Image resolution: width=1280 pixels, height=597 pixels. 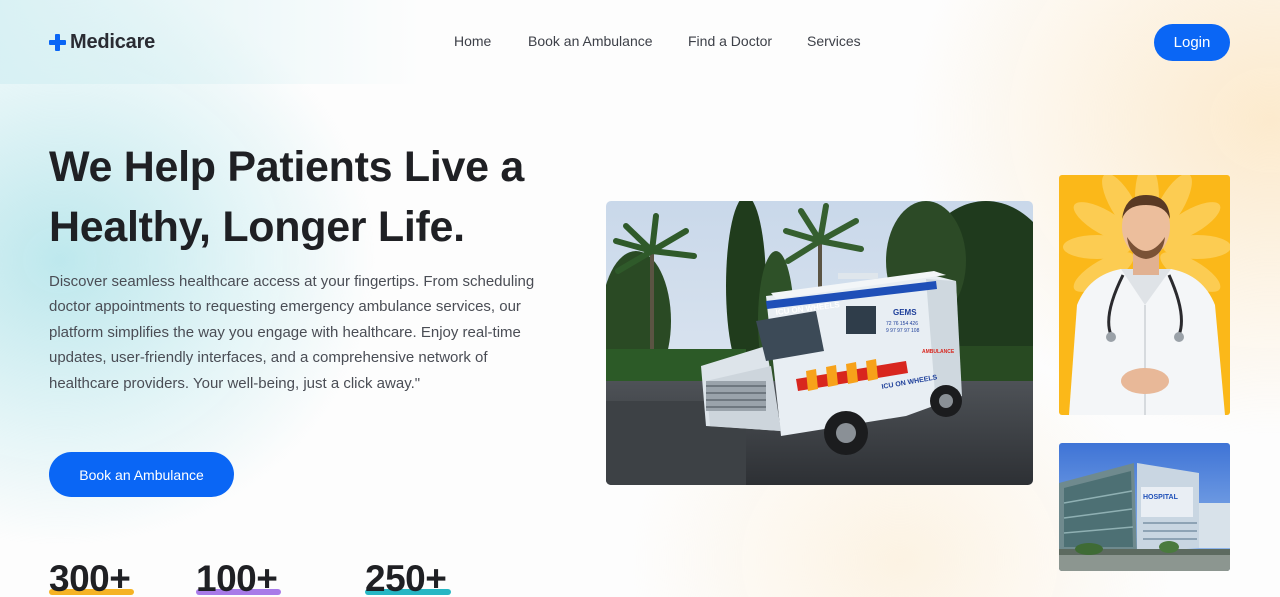 What do you see at coordinates (141, 474) in the screenshot?
I see `book-ambulance-button: Book an Ambulance` at bounding box center [141, 474].